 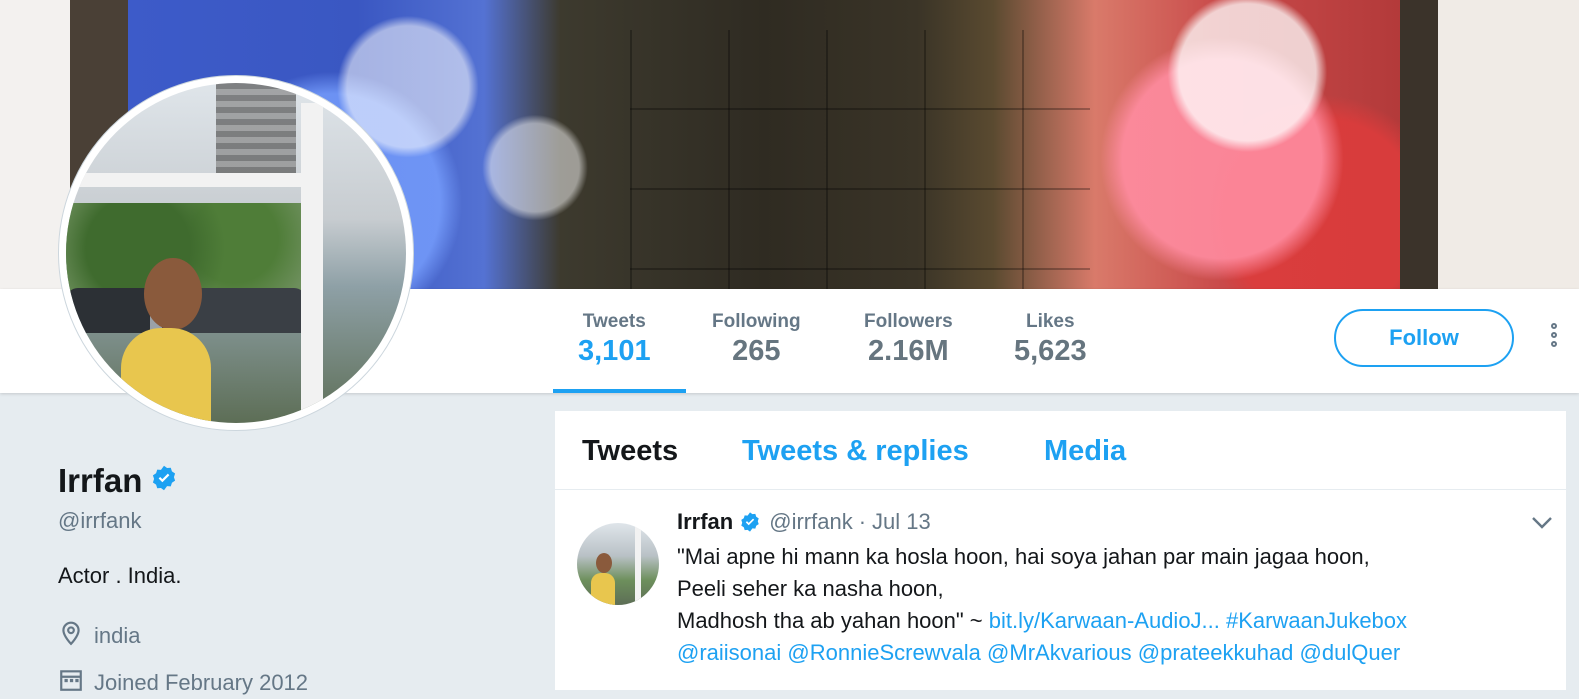 I want to click on profile-joined: Joined February 2012, so click(x=201, y=682).